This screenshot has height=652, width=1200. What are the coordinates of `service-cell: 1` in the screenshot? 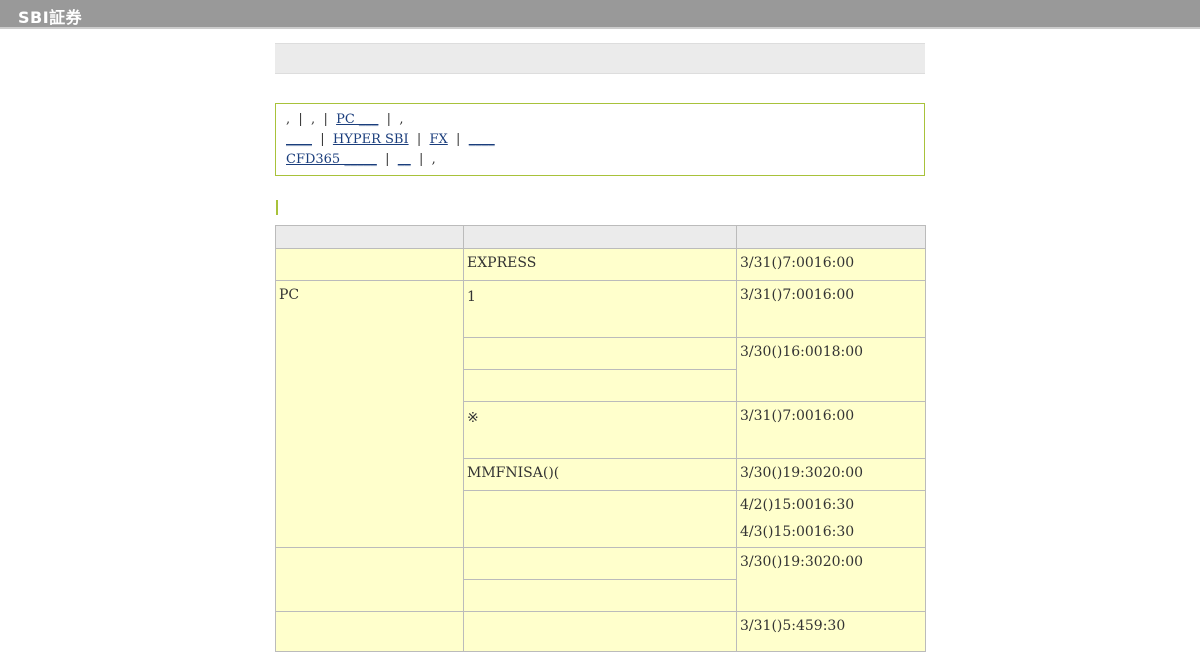 It's located at (600, 309).